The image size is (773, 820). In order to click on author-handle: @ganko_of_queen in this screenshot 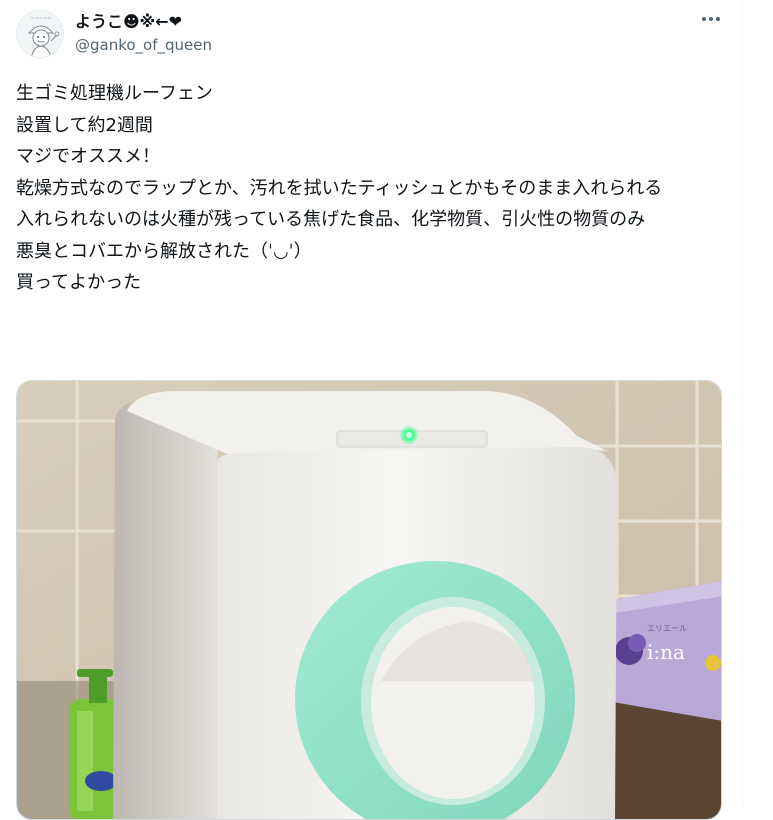, I will do `click(143, 45)`.